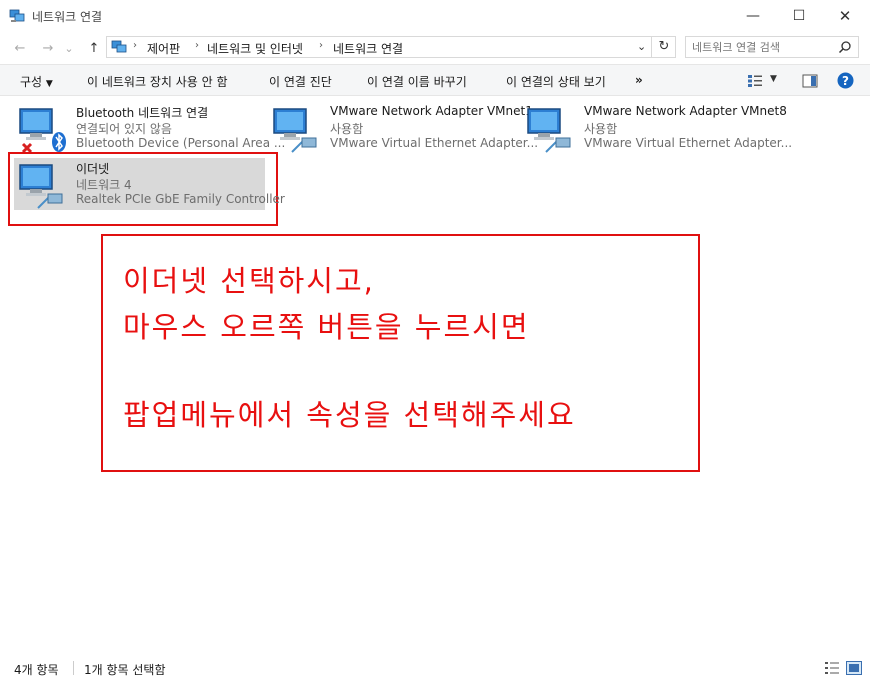 The width and height of the screenshot is (870, 682). I want to click on up-arrow-icon: ↑, so click(94, 48).